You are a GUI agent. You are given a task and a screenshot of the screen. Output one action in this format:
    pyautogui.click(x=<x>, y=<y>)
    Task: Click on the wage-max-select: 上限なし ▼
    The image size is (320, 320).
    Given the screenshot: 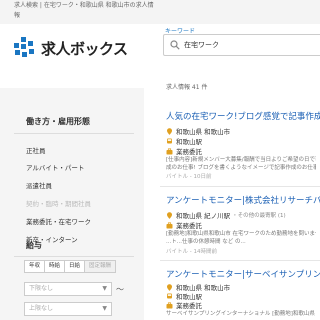 What is the action you would take?
    pyautogui.click(x=68, y=309)
    